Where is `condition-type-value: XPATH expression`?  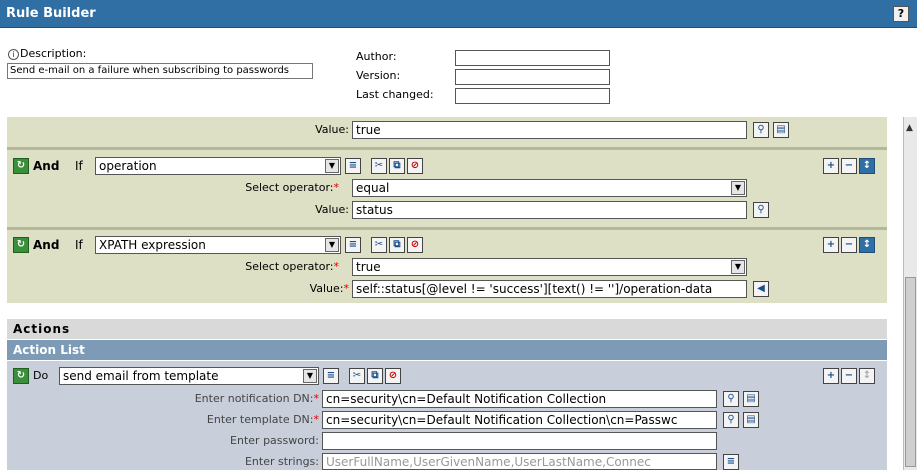
condition-type-value: XPATH expression is located at coordinates (152, 245).